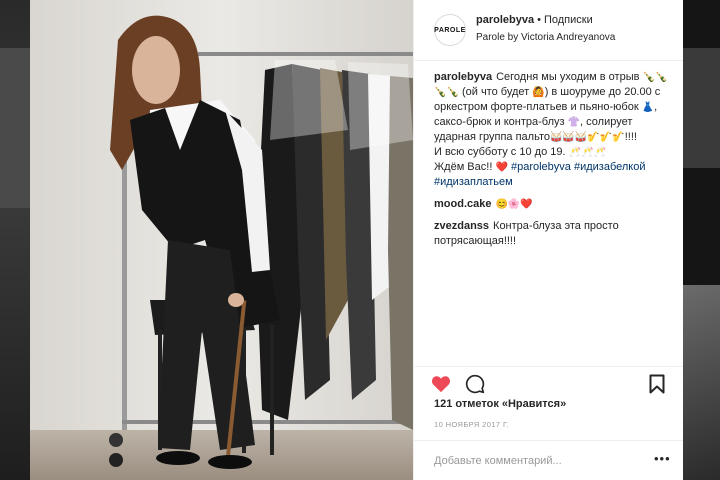 This screenshot has height=480, width=720. What do you see at coordinates (541, 167) in the screenshot?
I see `hashtag-link: #parolebyva` at bounding box center [541, 167].